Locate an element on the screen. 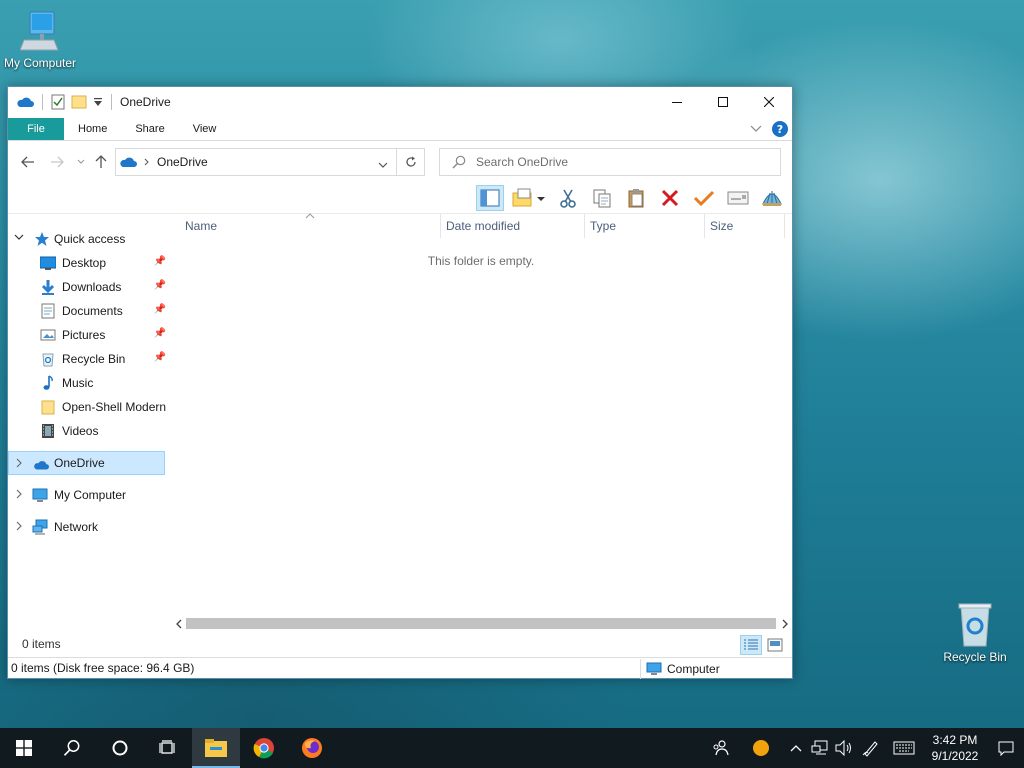 This screenshot has width=1024, height=768. scroll-right-icon is located at coordinates (785, 624).